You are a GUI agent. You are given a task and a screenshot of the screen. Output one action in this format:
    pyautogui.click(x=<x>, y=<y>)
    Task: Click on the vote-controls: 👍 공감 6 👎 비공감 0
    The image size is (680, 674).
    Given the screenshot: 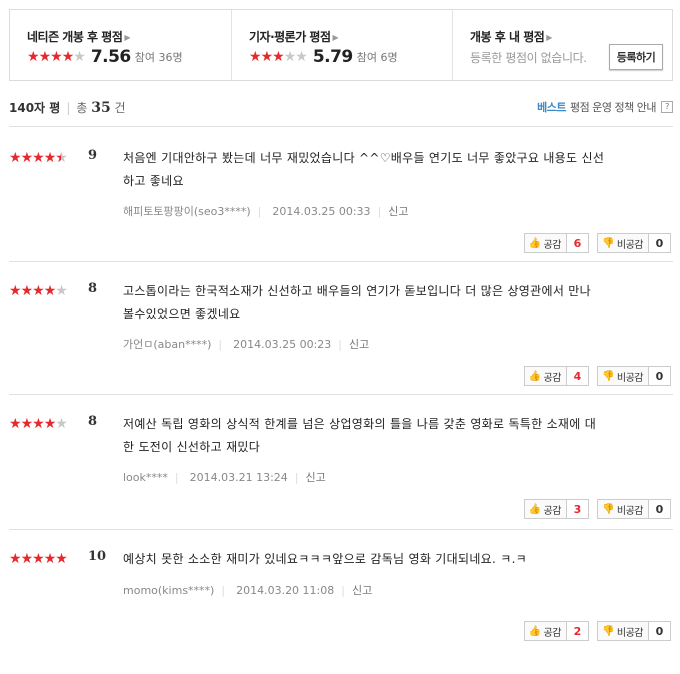 What is the action you would take?
    pyautogui.click(x=597, y=243)
    